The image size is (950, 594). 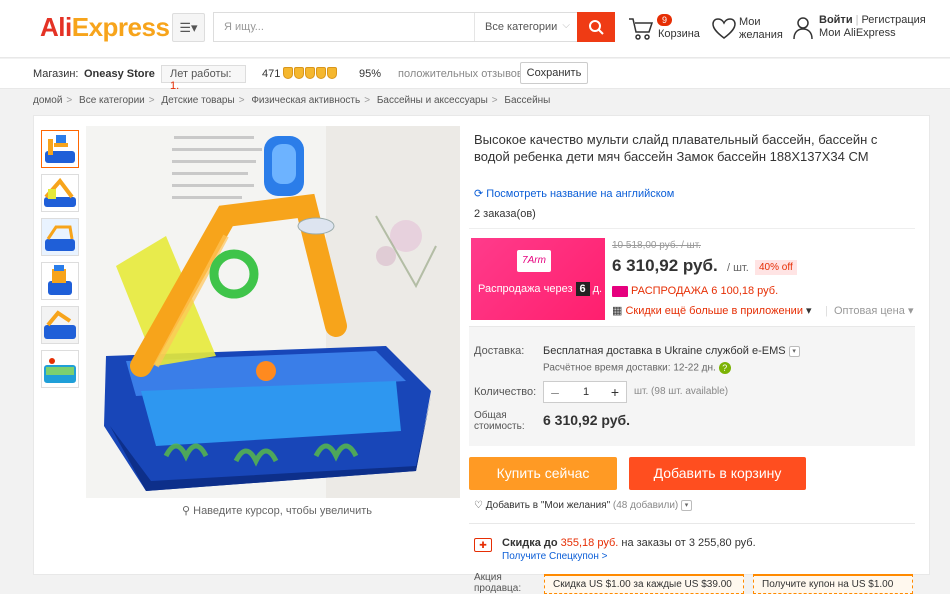 I want to click on wholesale-price-link: | Оптовая цена ▾, so click(x=869, y=310).